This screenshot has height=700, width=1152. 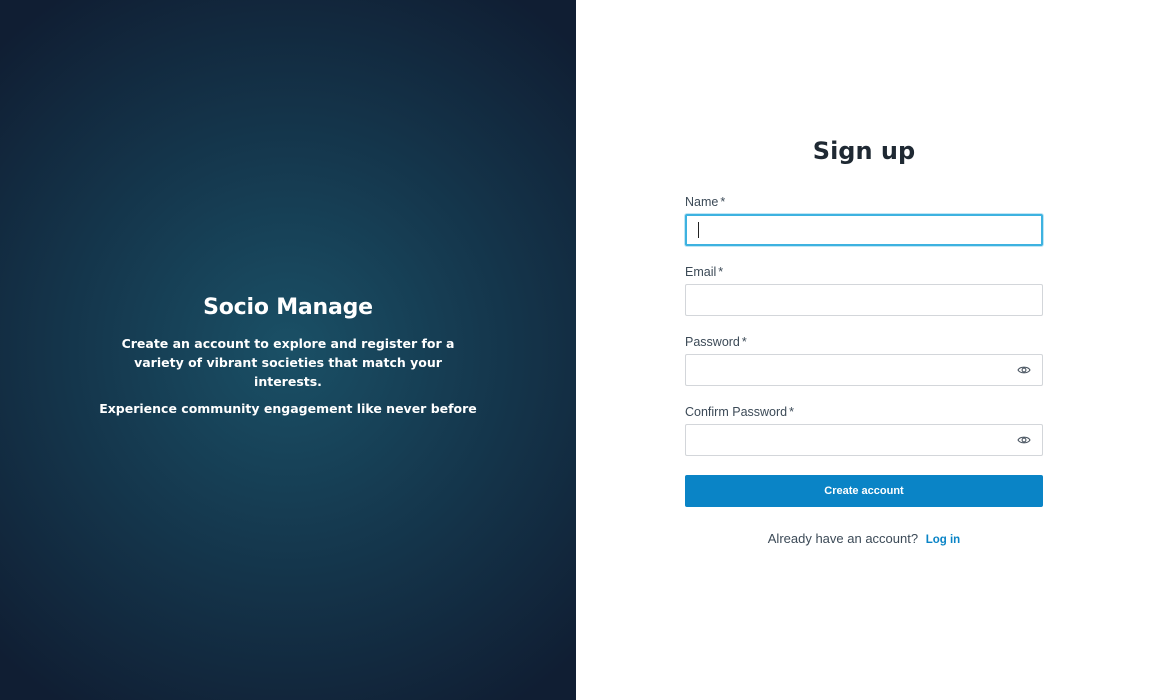 What do you see at coordinates (712, 342) in the screenshot?
I see `password-label-text: Password` at bounding box center [712, 342].